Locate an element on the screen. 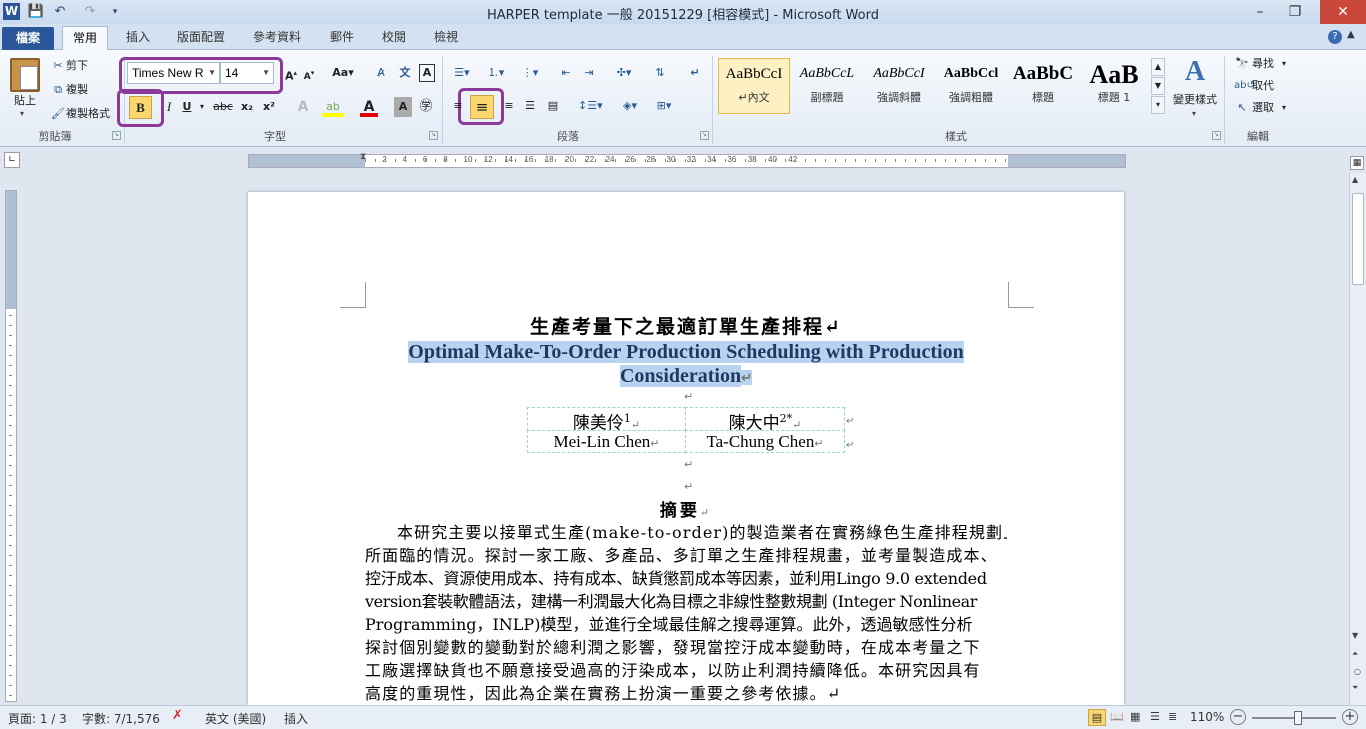 This screenshot has height=729, width=1366. paragraph-launcher-icon: ↘ is located at coordinates (704, 135).